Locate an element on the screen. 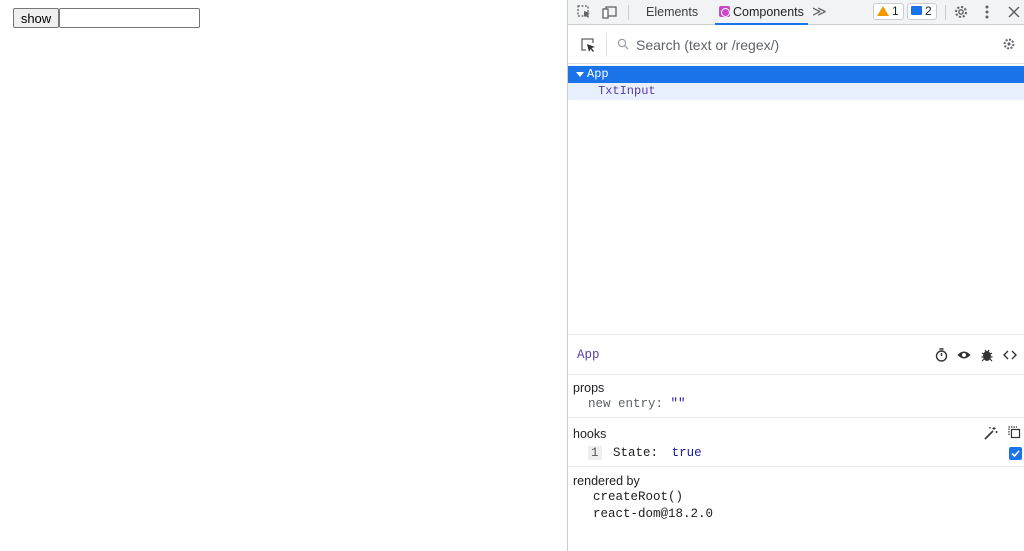 Image resolution: width=1024 pixels, height=551 pixels. hooks-heading: hooks is located at coordinates (590, 434).